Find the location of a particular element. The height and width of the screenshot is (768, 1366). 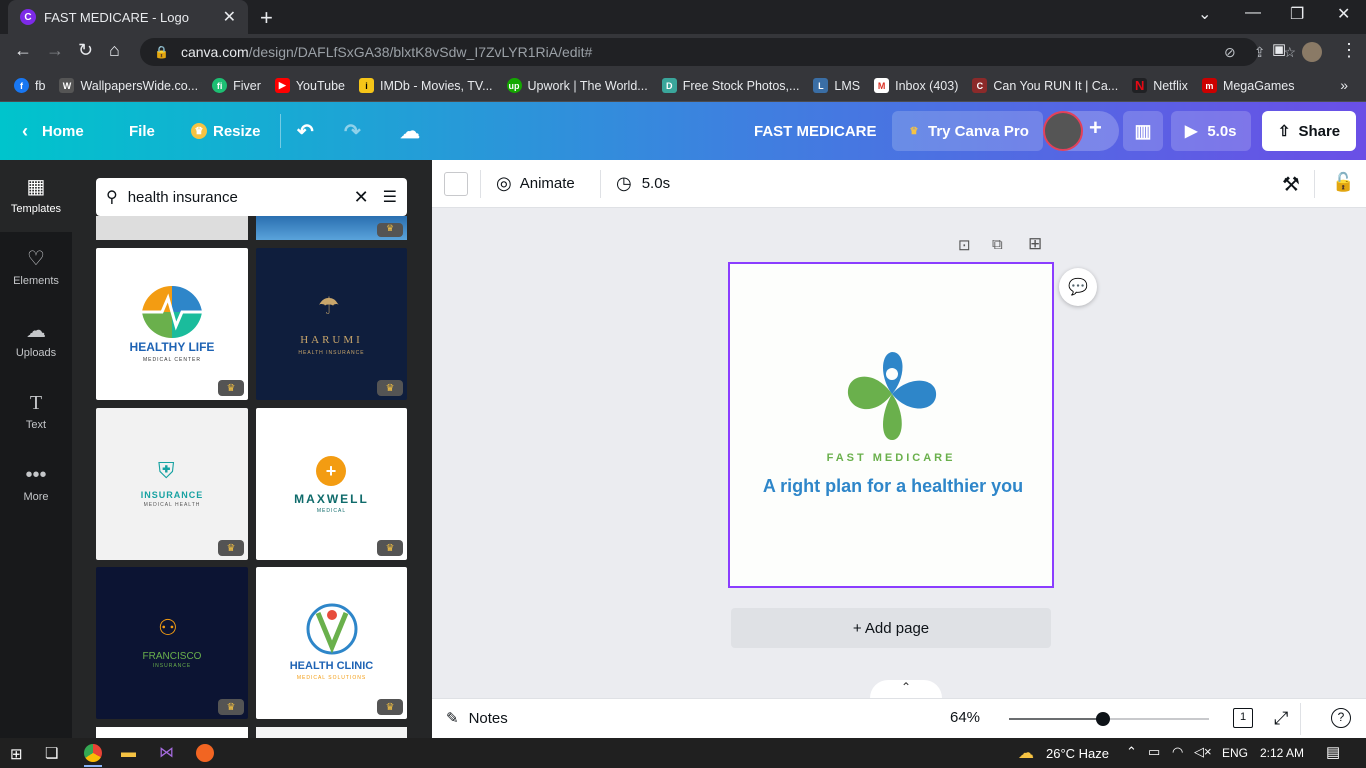

filter-sliders-icon: ☰ is located at coordinates (390, 197).